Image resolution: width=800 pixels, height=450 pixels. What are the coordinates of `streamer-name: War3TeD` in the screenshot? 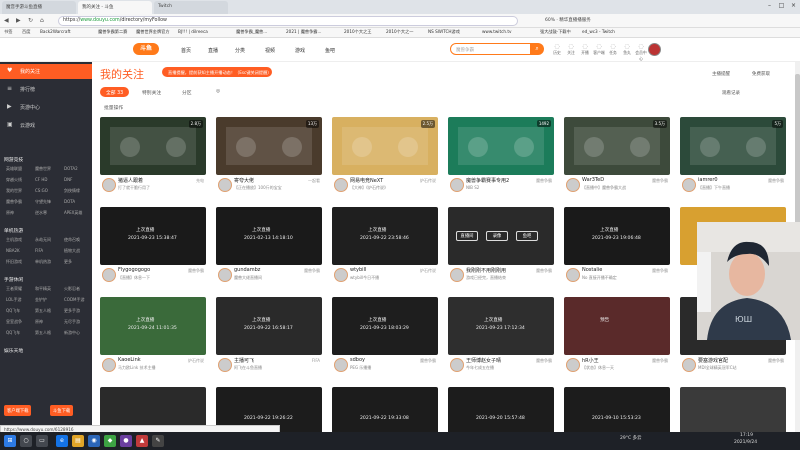 It's located at (612, 180).